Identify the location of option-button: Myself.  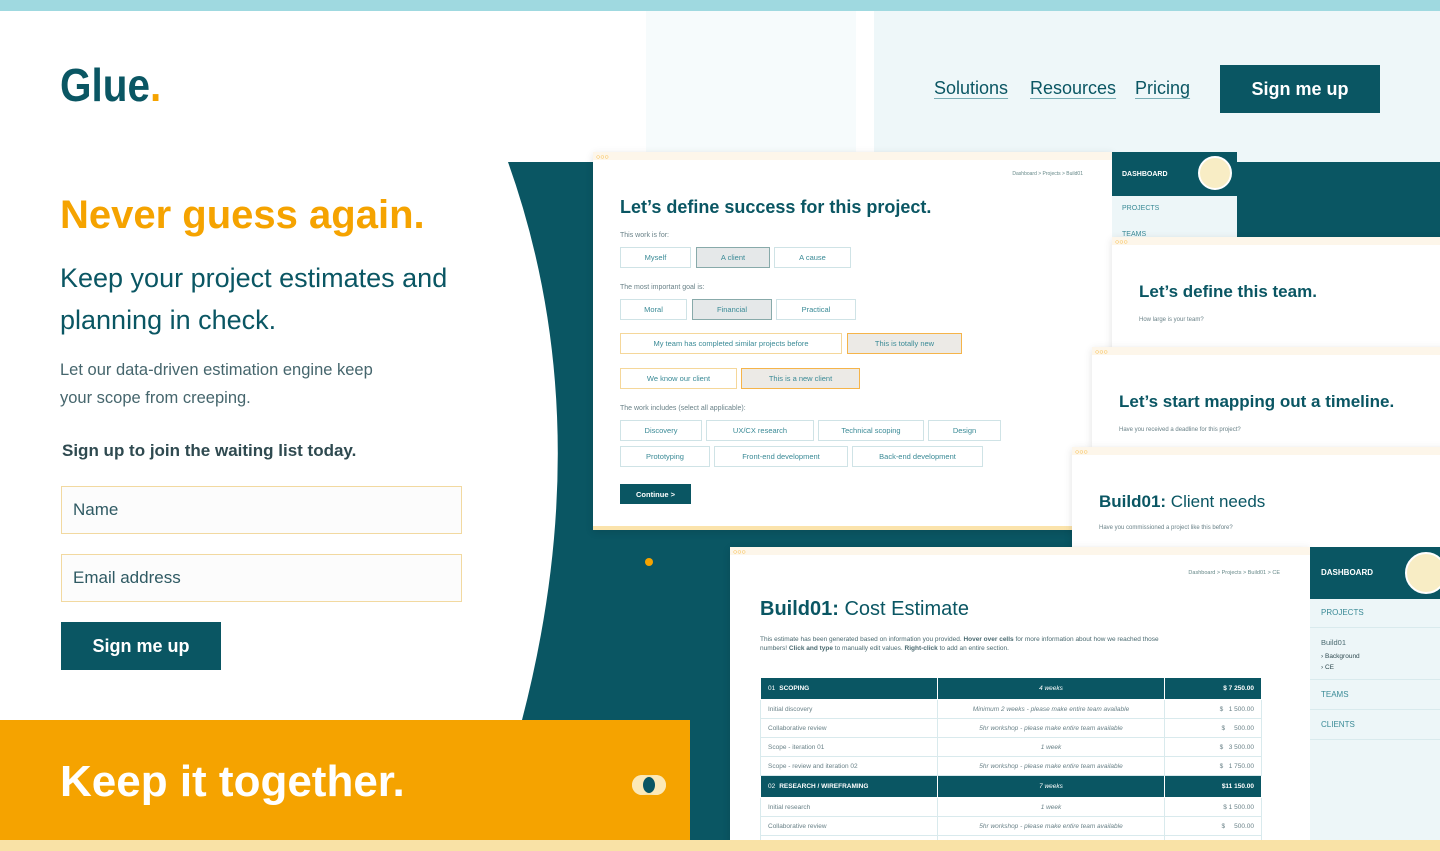
(655, 257).